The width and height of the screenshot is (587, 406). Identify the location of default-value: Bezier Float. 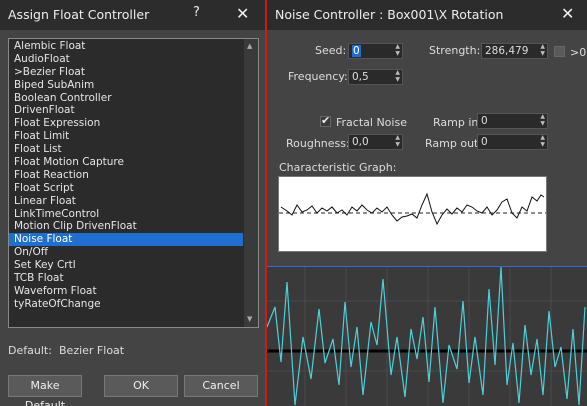
(92, 350).